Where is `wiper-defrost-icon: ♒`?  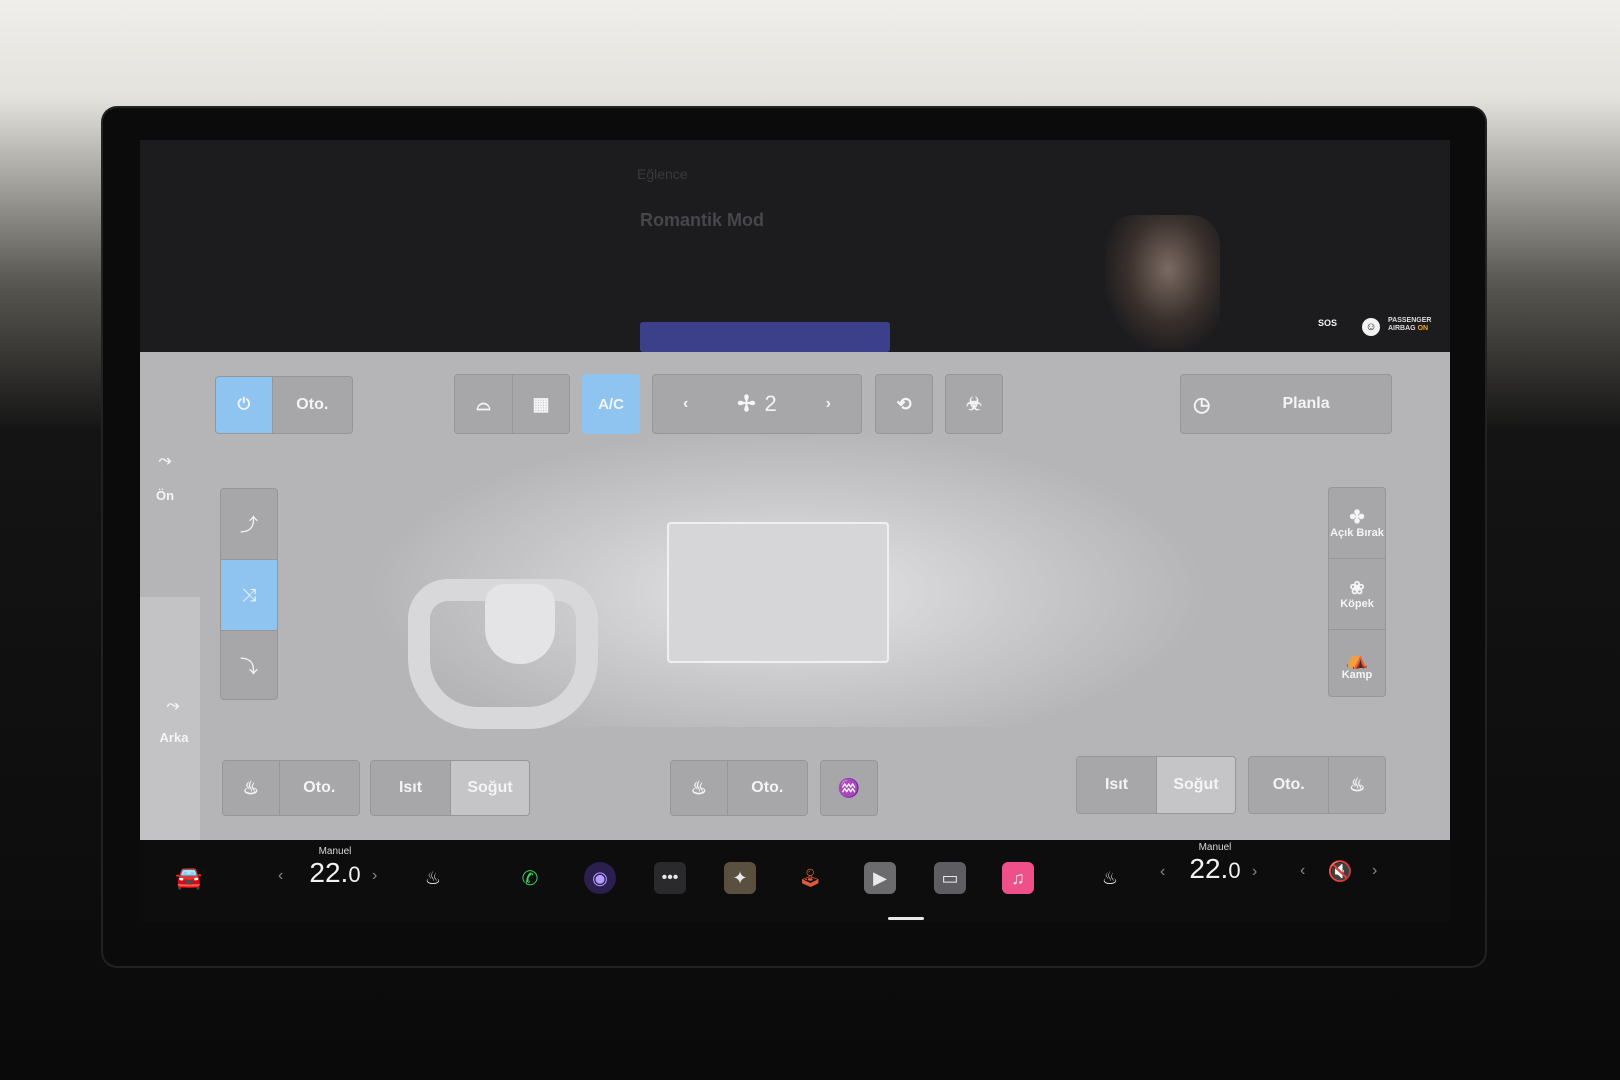 wiper-defrost-icon: ♒ is located at coordinates (849, 788).